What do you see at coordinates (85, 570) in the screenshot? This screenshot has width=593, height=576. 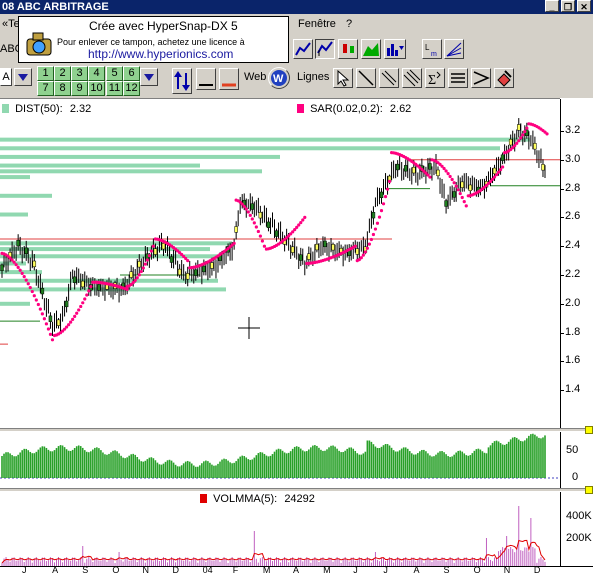 I see `x-tick-label: S` at bounding box center [85, 570].